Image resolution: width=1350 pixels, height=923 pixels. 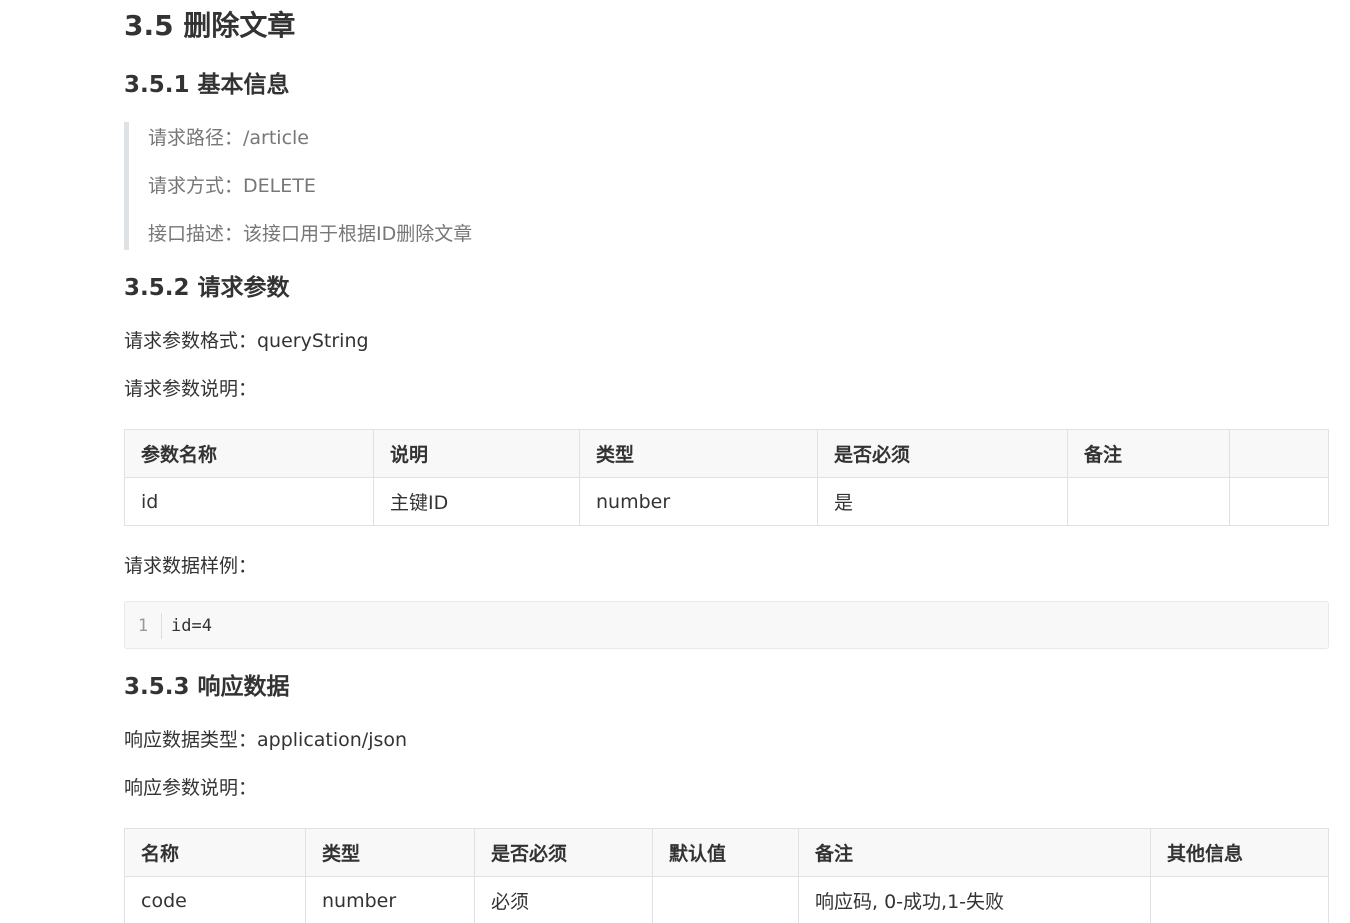 I want to click on table-row: id 主键ID number 是, so click(x=726, y=501).